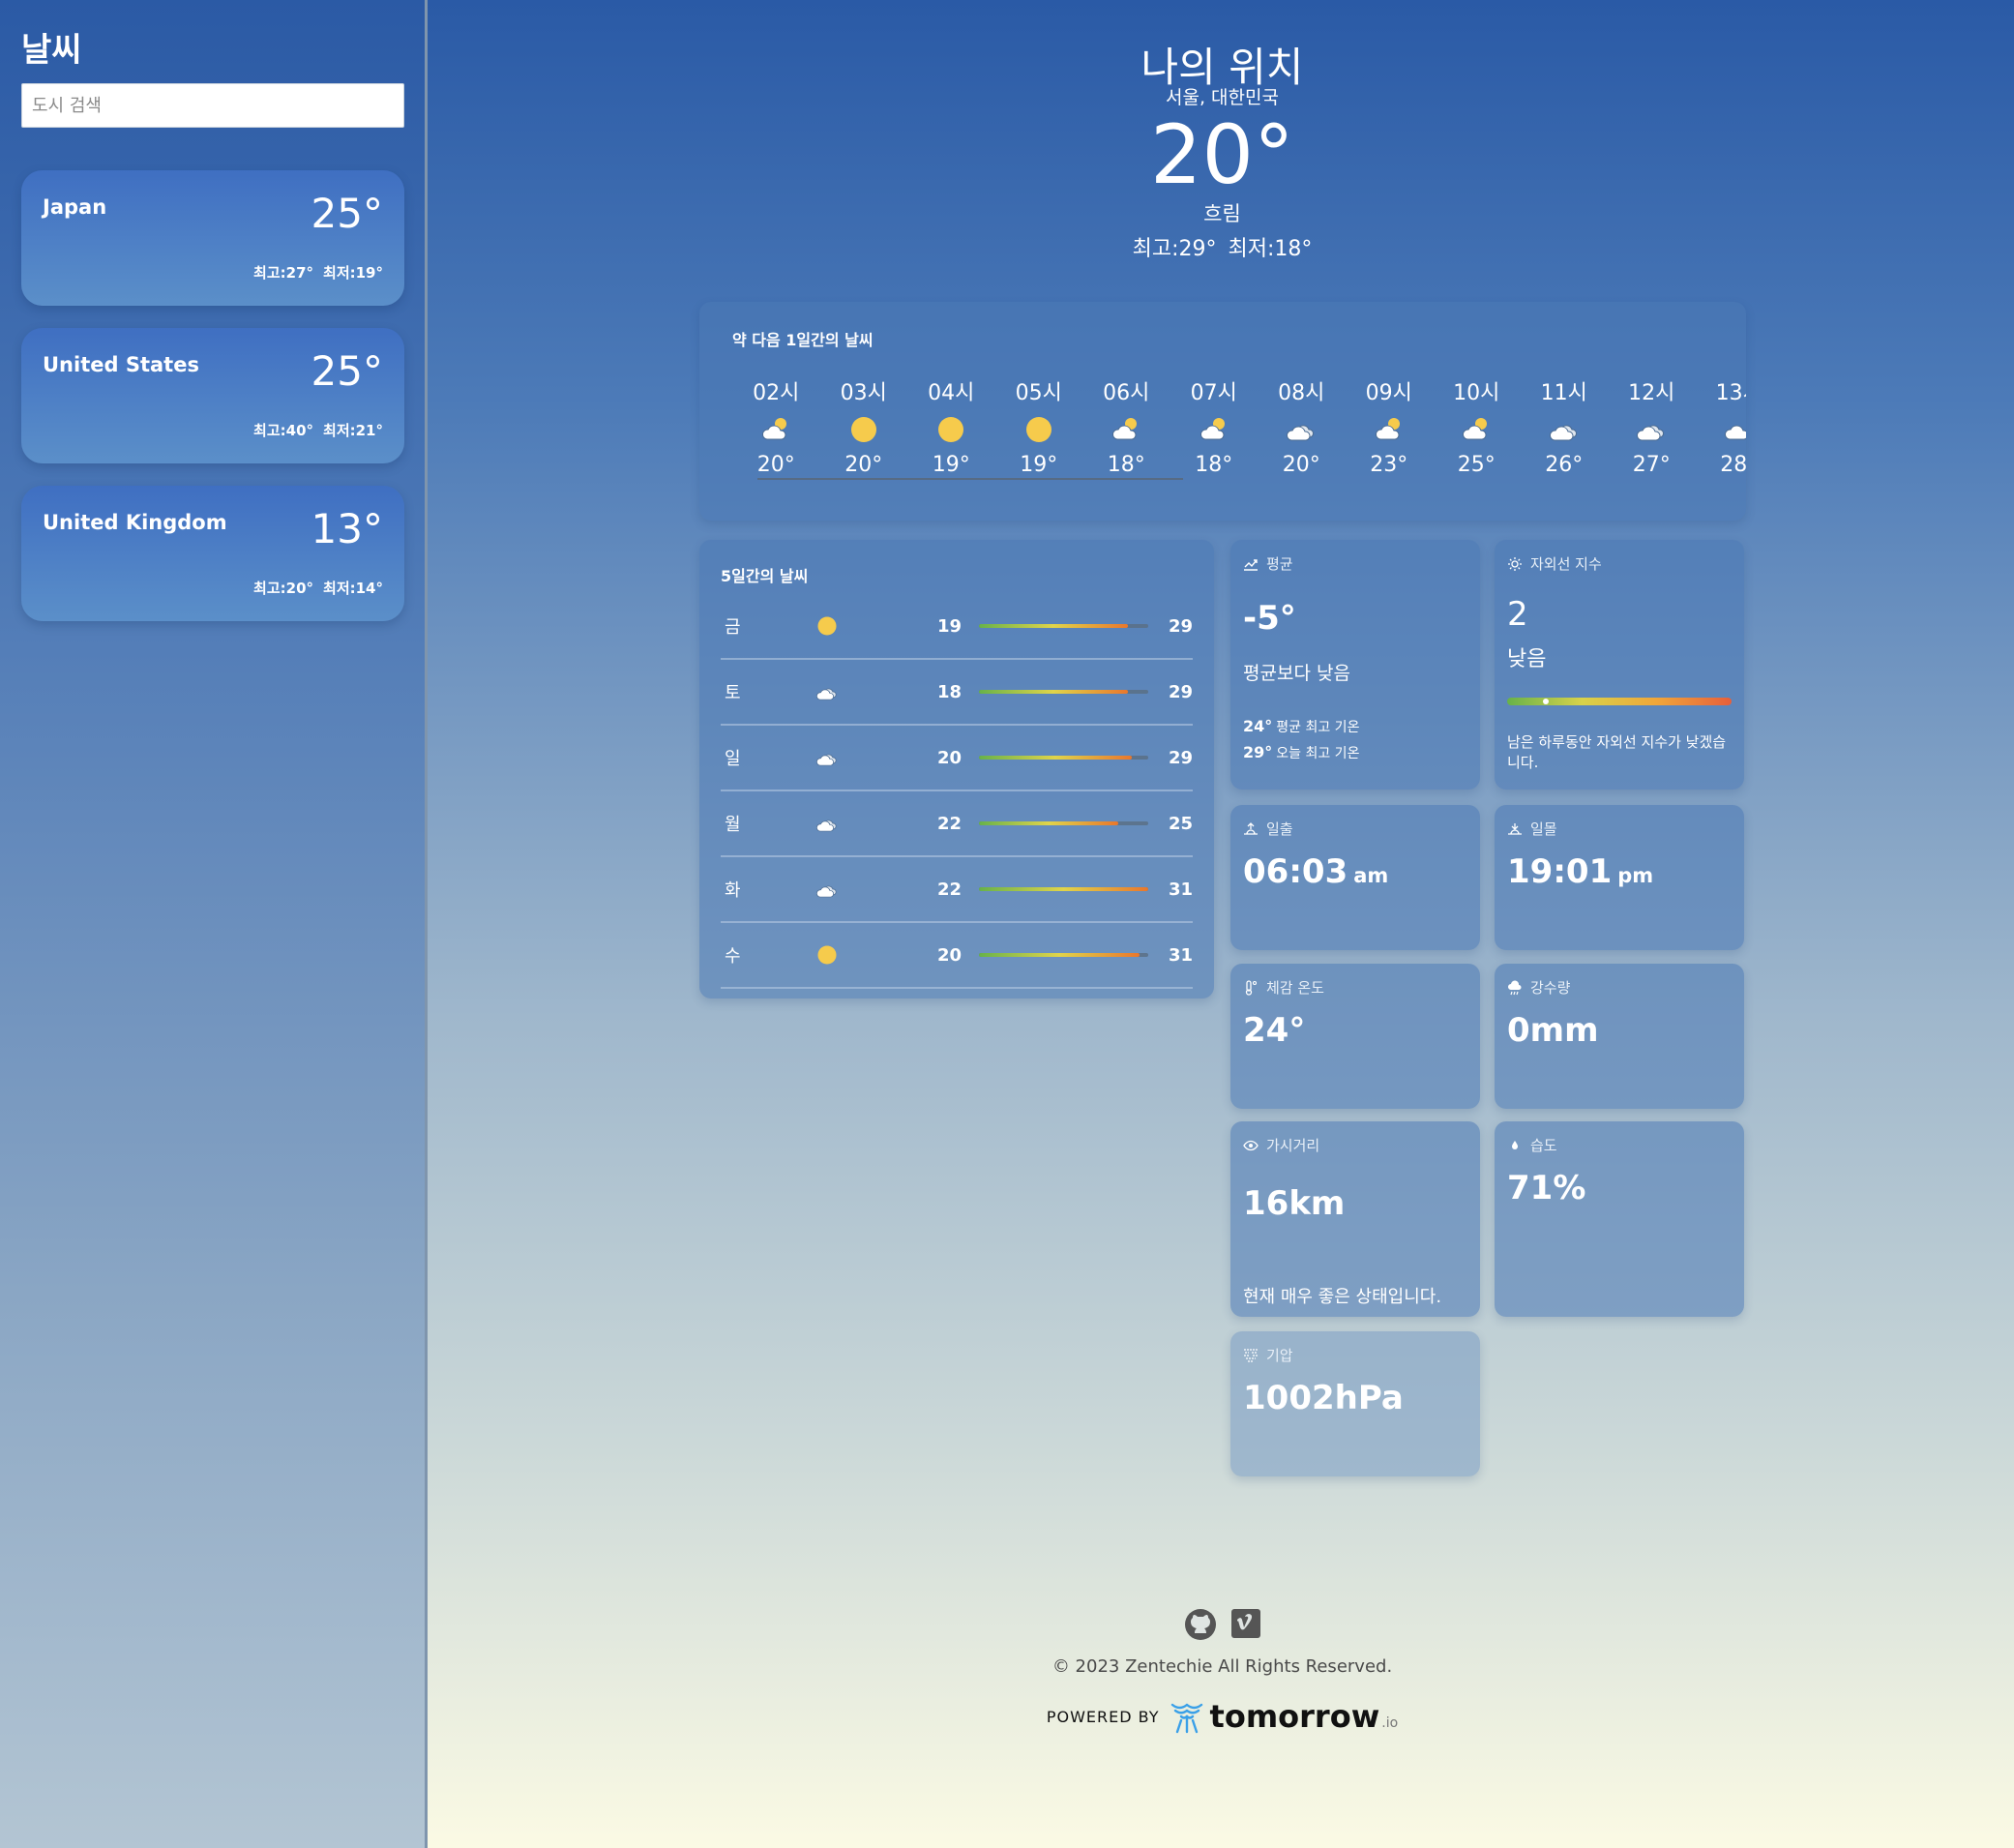 The image size is (2014, 1848). What do you see at coordinates (1103, 1716) in the screenshot?
I see `powered-by-label: POWERED BY` at bounding box center [1103, 1716].